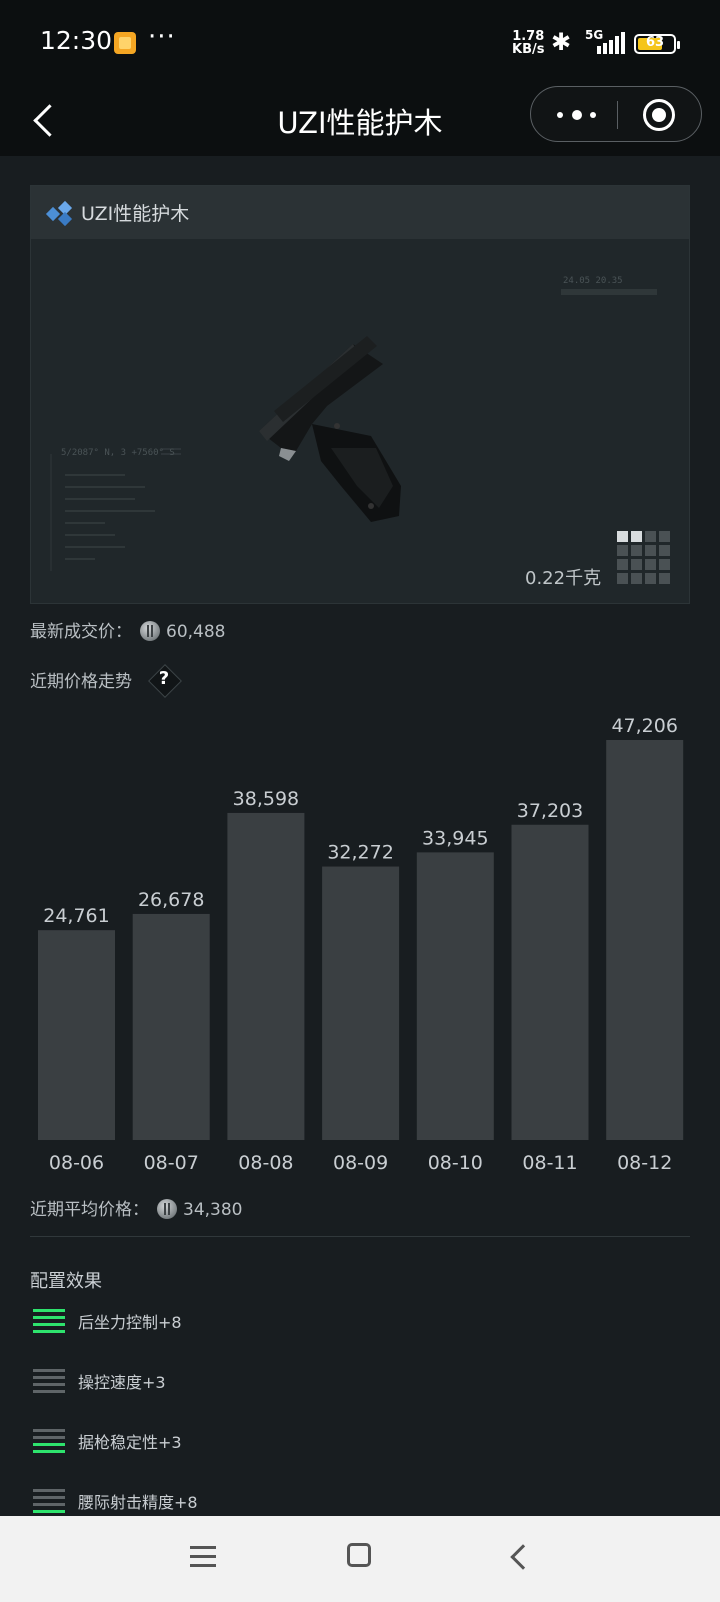 The image size is (720, 1602). What do you see at coordinates (550, 811) in the screenshot?
I see `chart-value-label: 37,203` at bounding box center [550, 811].